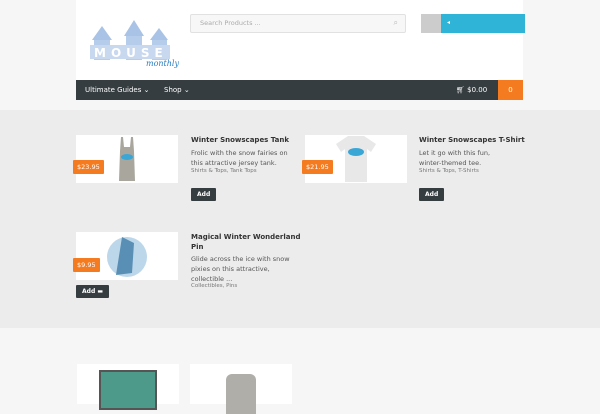 This screenshot has height=414, width=600. What do you see at coordinates (484, 140) in the screenshot?
I see `product-title: Winter Snowscapes T-Shirt` at bounding box center [484, 140].